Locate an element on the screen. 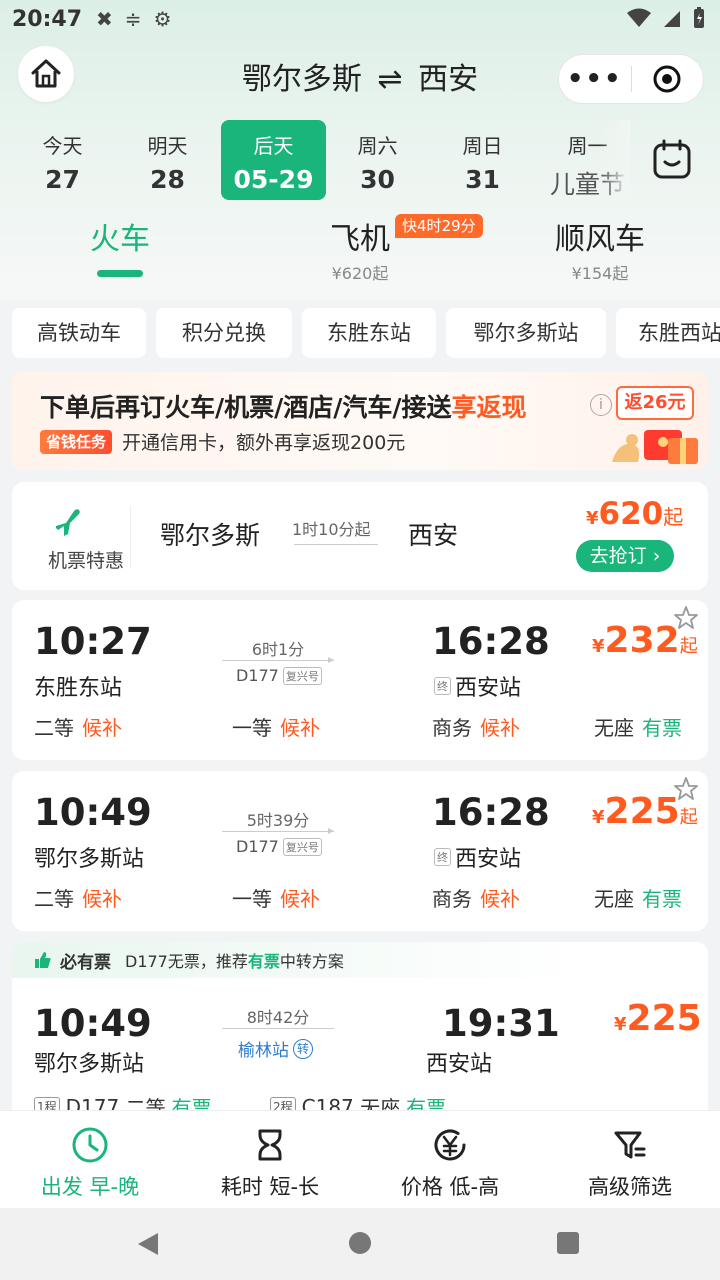 The height and width of the screenshot is (1280, 720). sort-by-departure: 出发 早-晚 is located at coordinates (90, 1160).